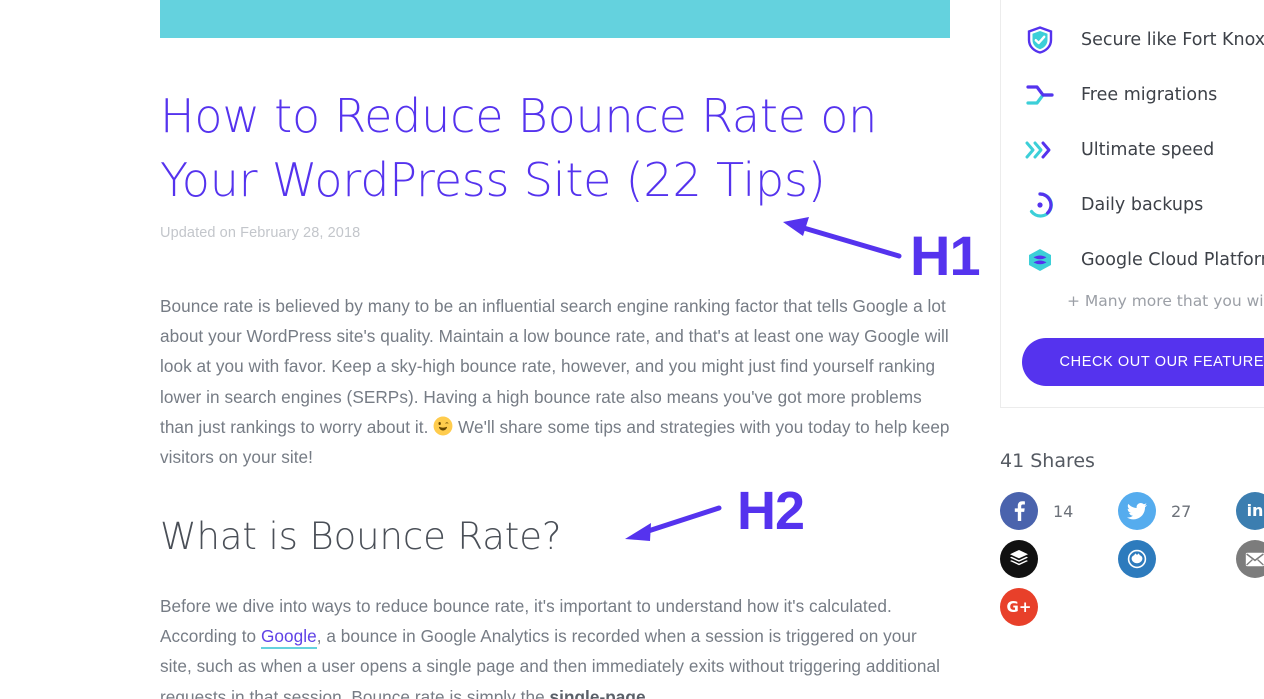 The height and width of the screenshot is (699, 1264). I want to click on winking-face-emoji, so click(443, 425).